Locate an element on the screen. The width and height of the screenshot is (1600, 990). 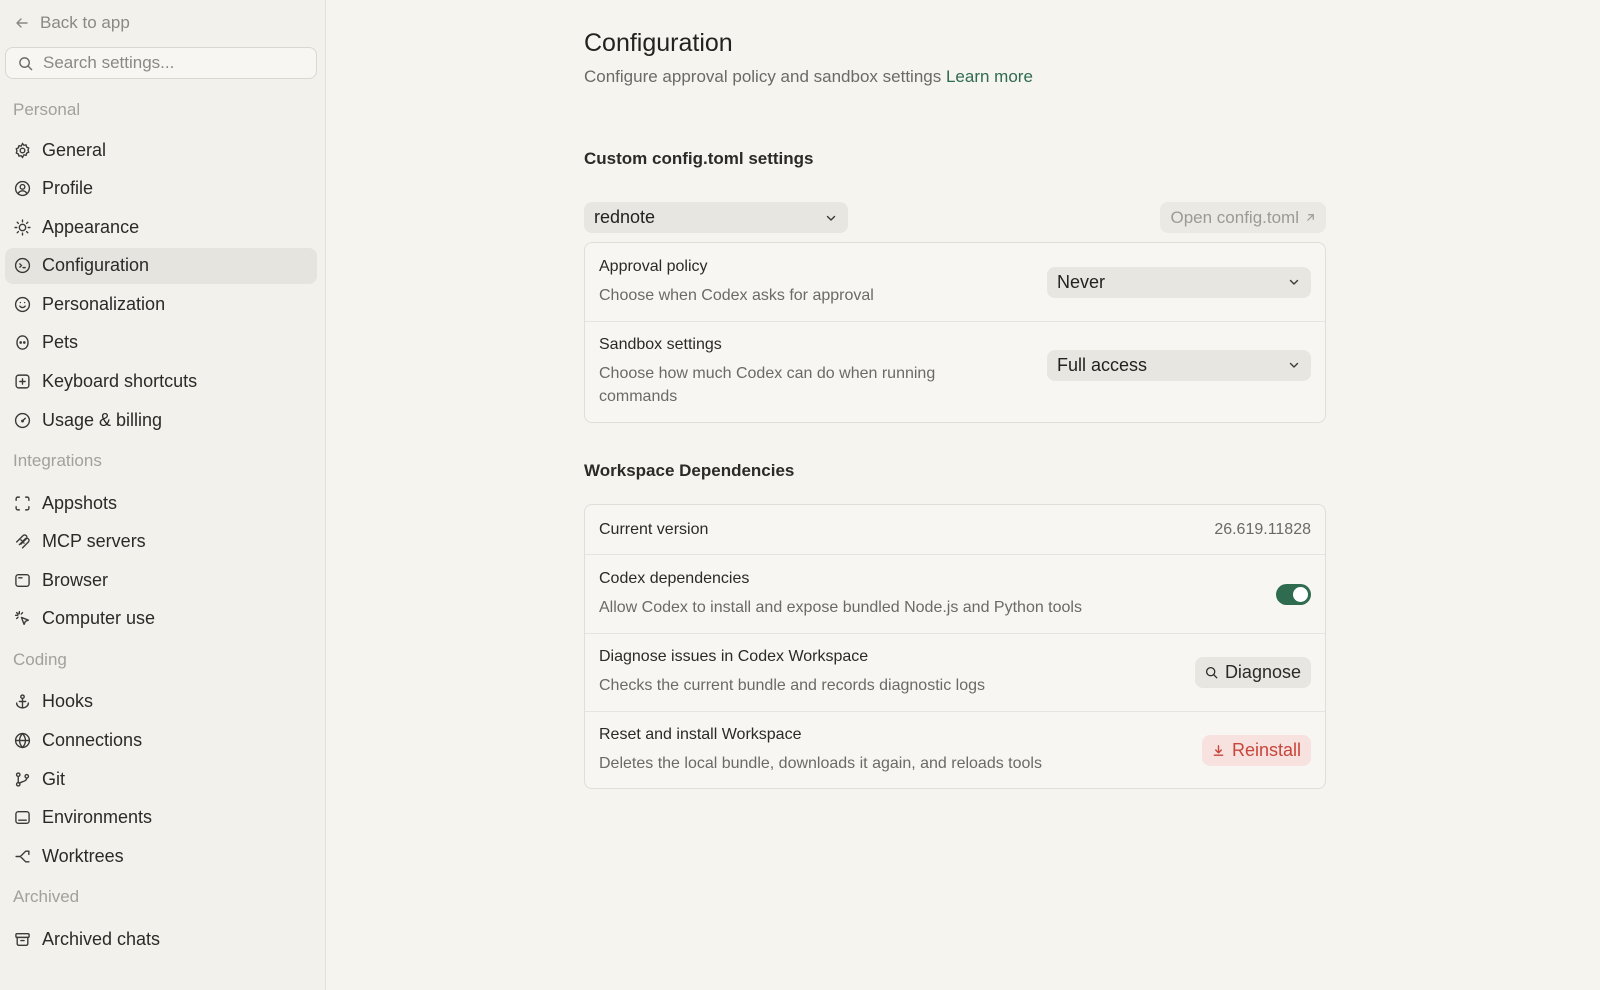
profile-select: rednote is located at coordinates (716, 217).